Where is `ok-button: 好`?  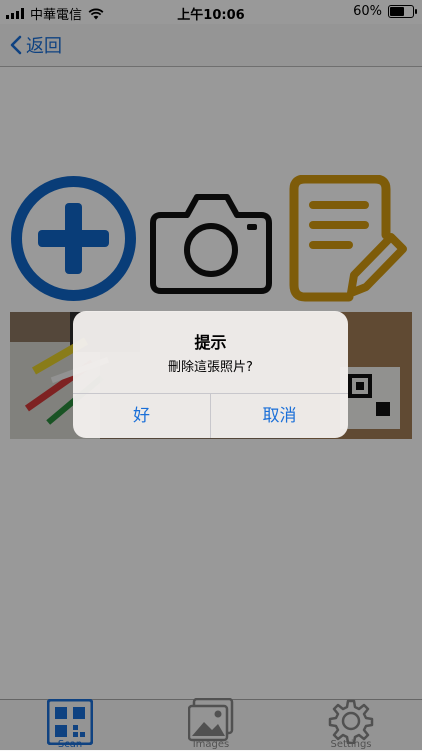
ok-button: 好 is located at coordinates (141, 416).